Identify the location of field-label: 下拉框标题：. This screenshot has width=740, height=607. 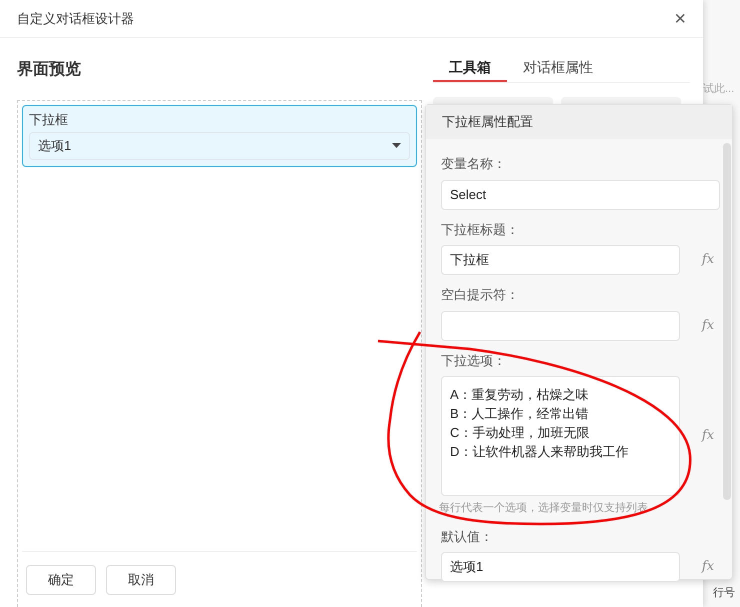
(480, 229).